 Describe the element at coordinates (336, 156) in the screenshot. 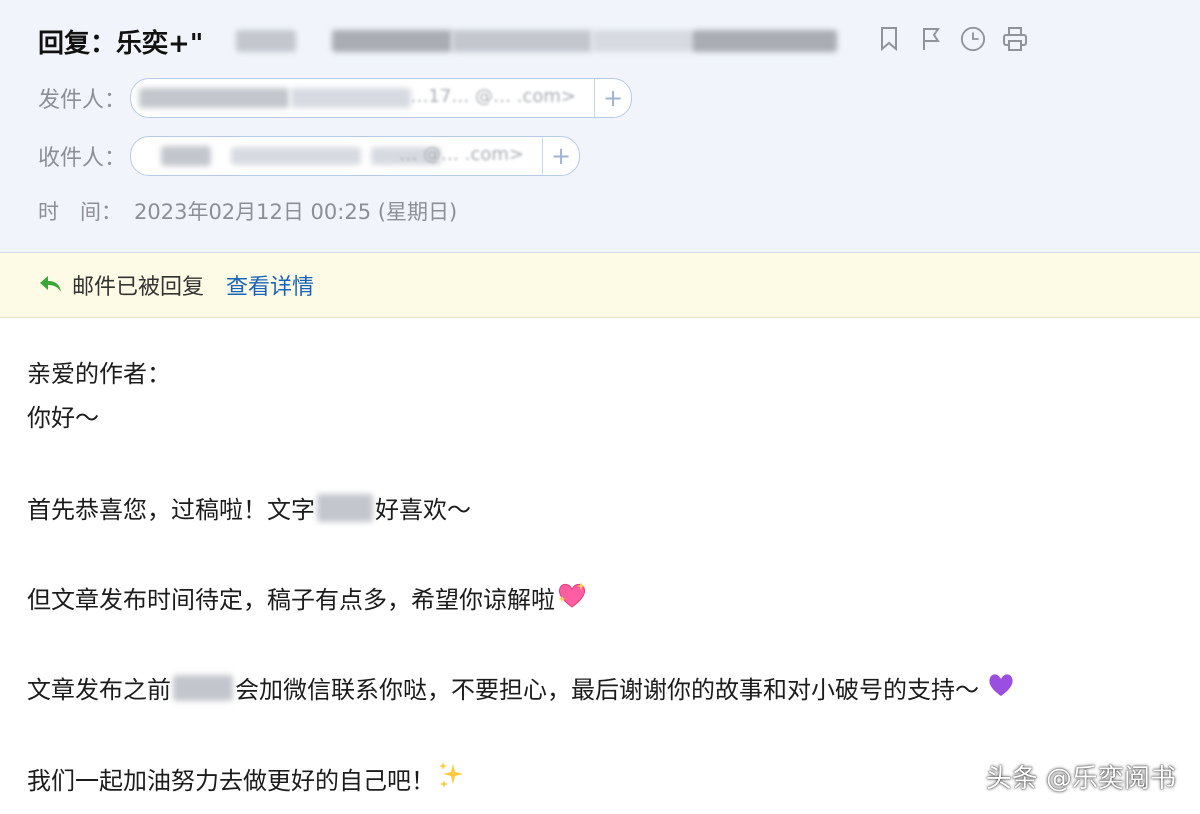

I see `recipient-address: … @… .com>` at that location.